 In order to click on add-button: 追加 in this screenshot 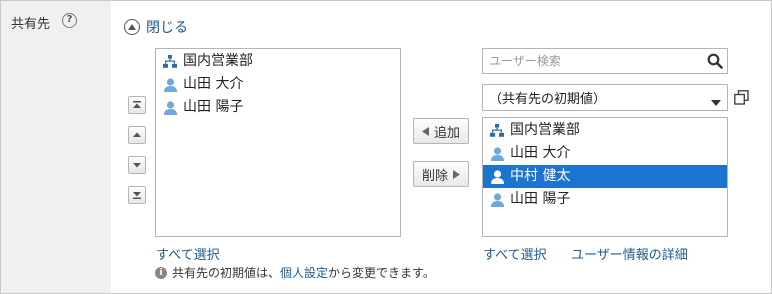, I will do `click(441, 131)`.